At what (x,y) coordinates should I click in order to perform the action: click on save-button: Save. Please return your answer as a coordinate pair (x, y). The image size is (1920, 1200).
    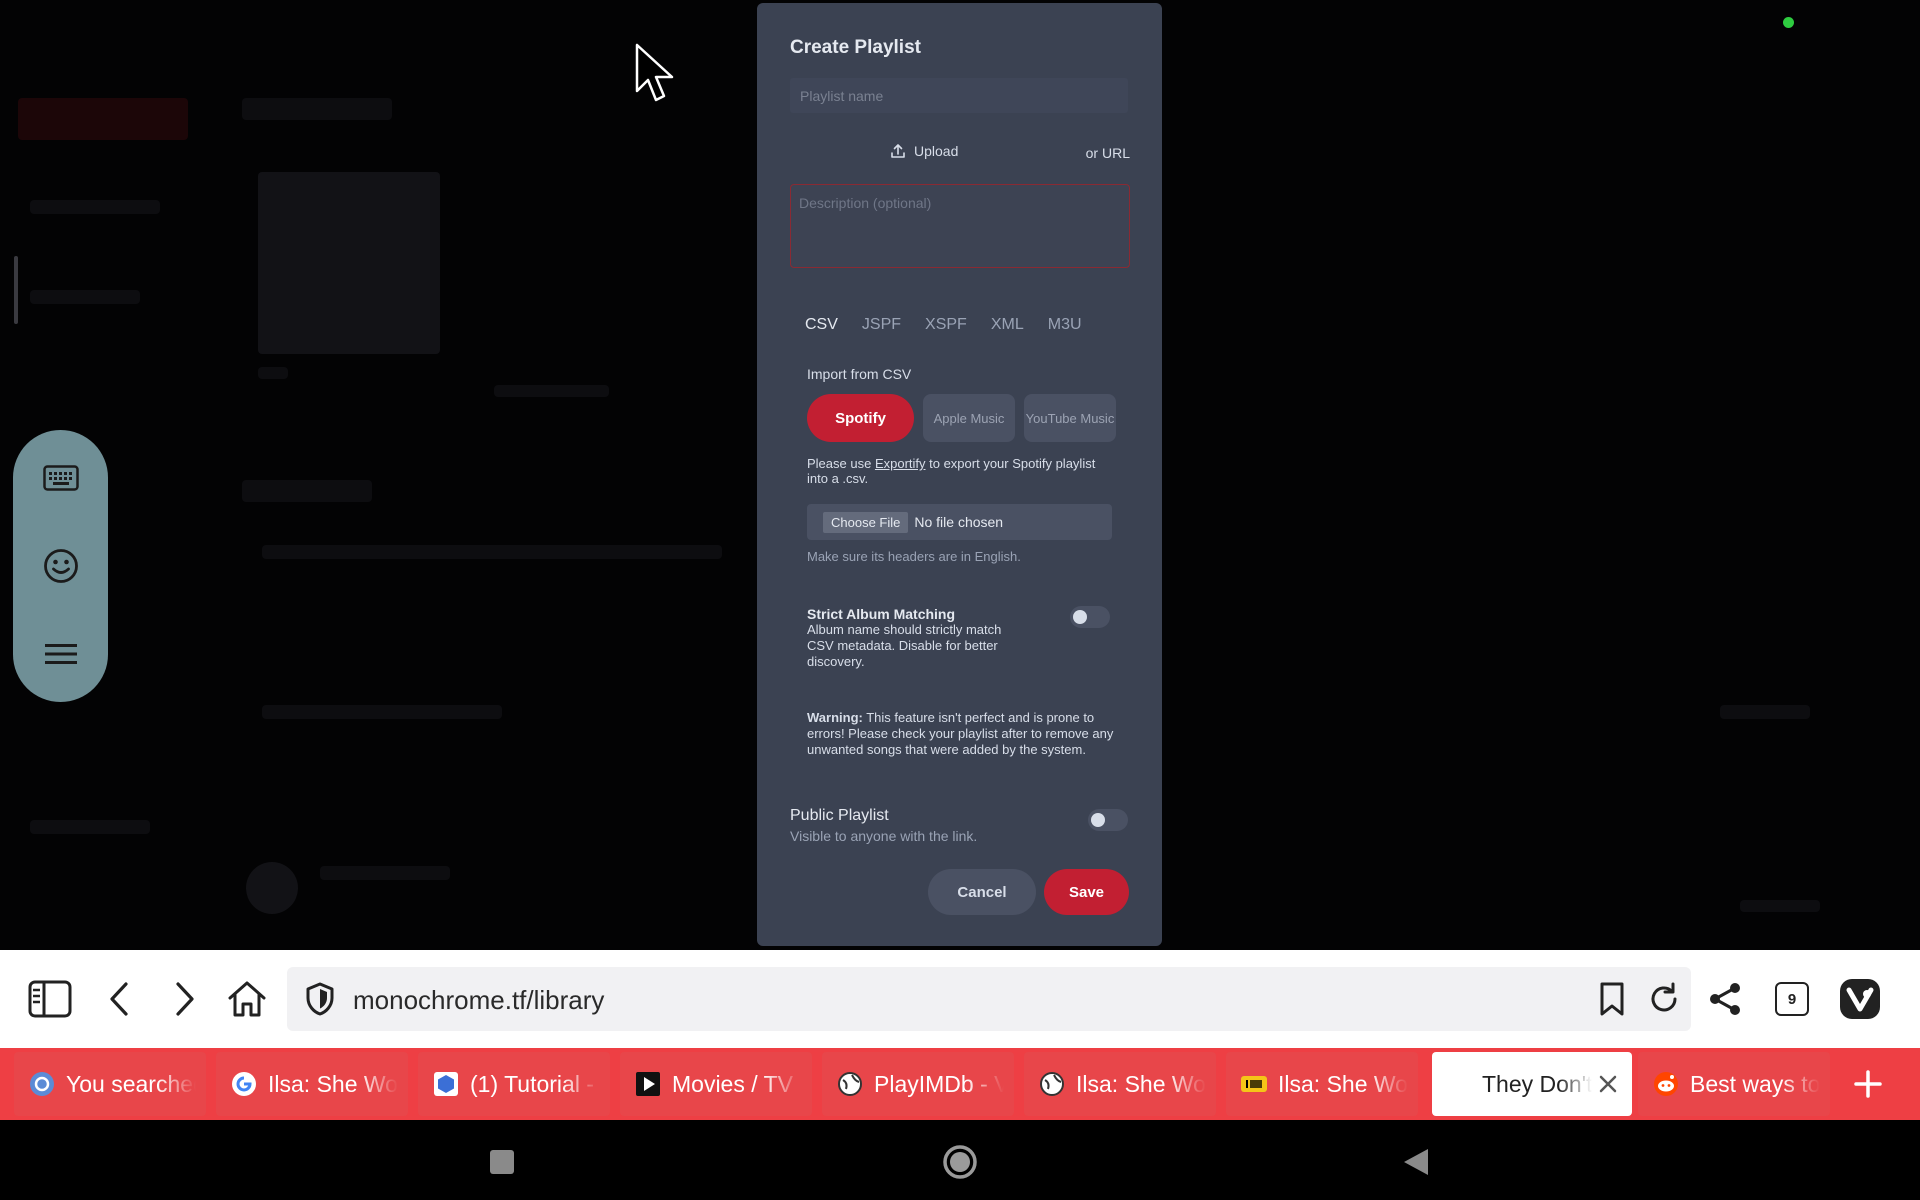
    Looking at the image, I should click on (1086, 892).